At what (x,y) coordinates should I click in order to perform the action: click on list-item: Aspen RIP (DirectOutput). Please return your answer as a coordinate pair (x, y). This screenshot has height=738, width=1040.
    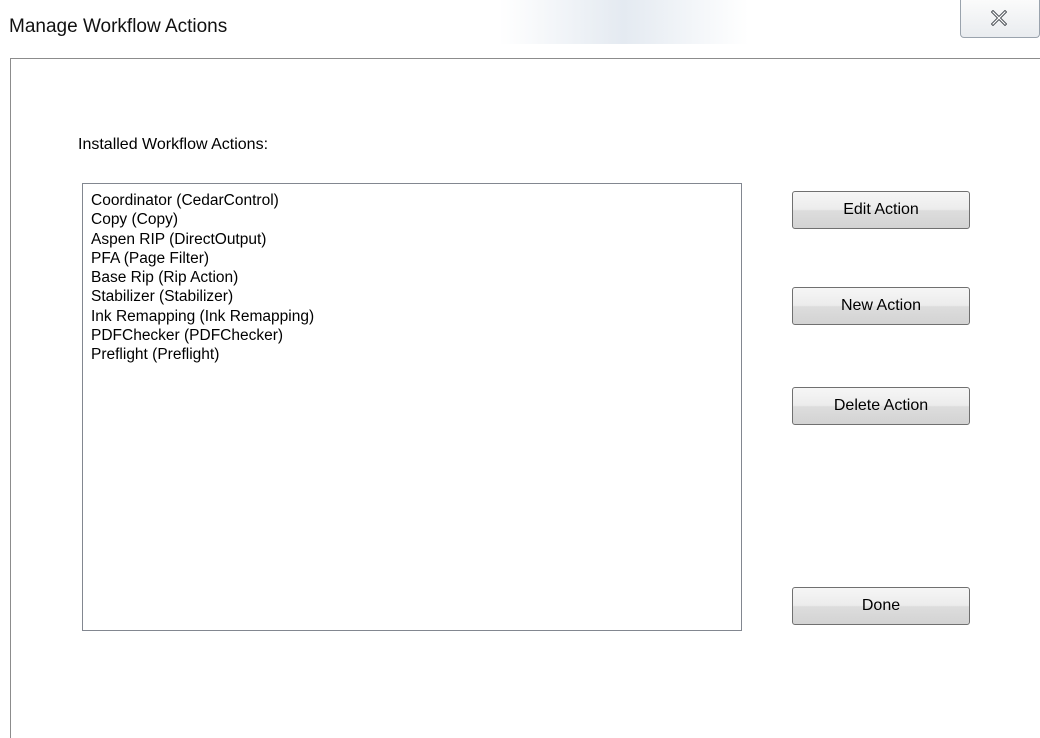
    Looking at the image, I should click on (416, 239).